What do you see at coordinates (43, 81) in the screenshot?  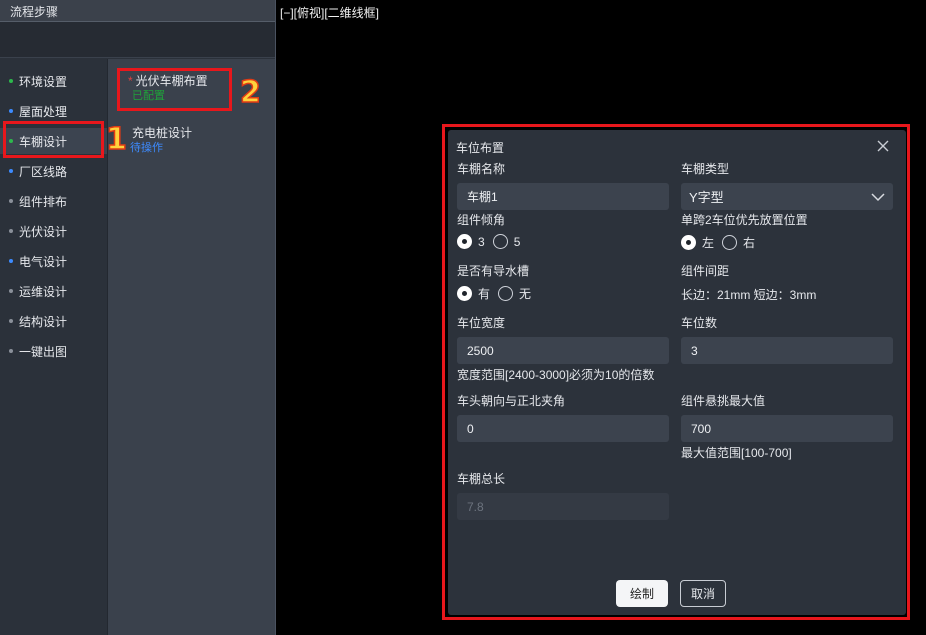 I see `step-label: 环境设置` at bounding box center [43, 81].